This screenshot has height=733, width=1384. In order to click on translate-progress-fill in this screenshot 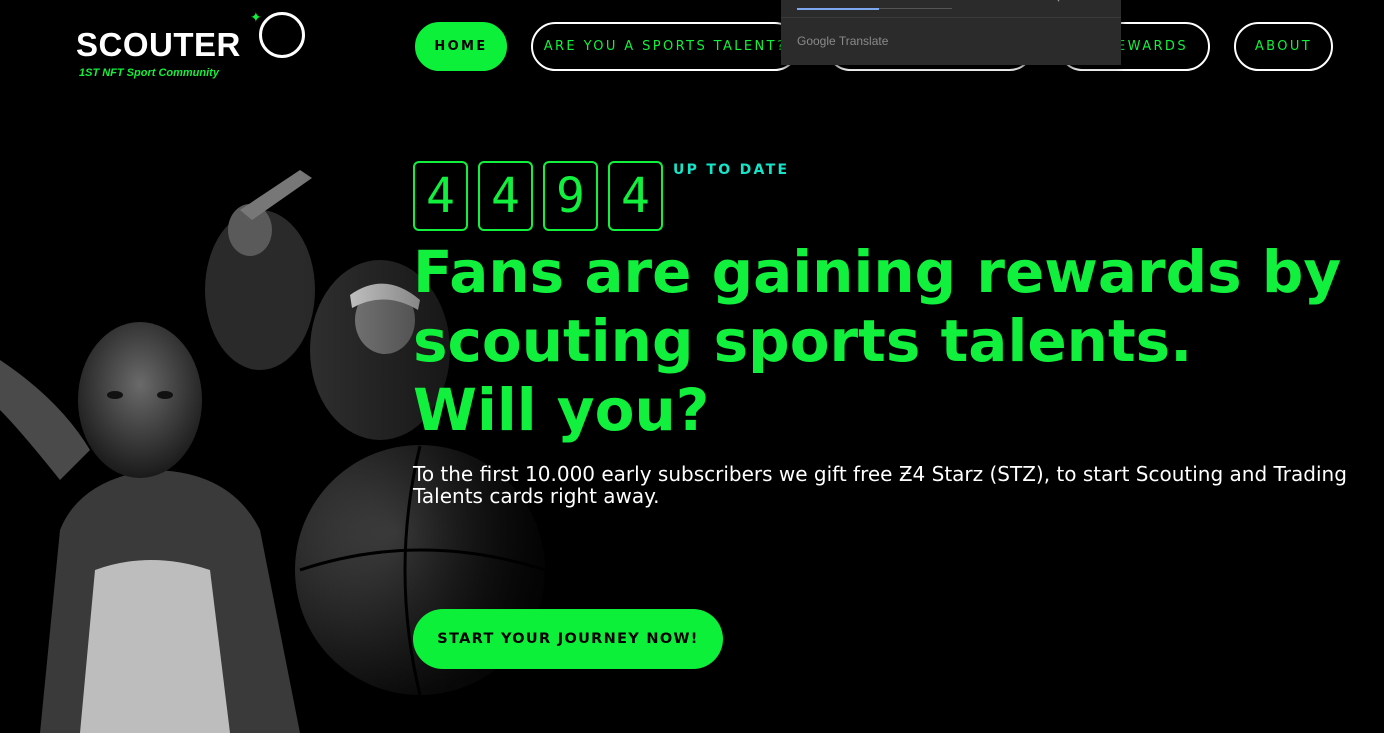, I will do `click(838, 9)`.